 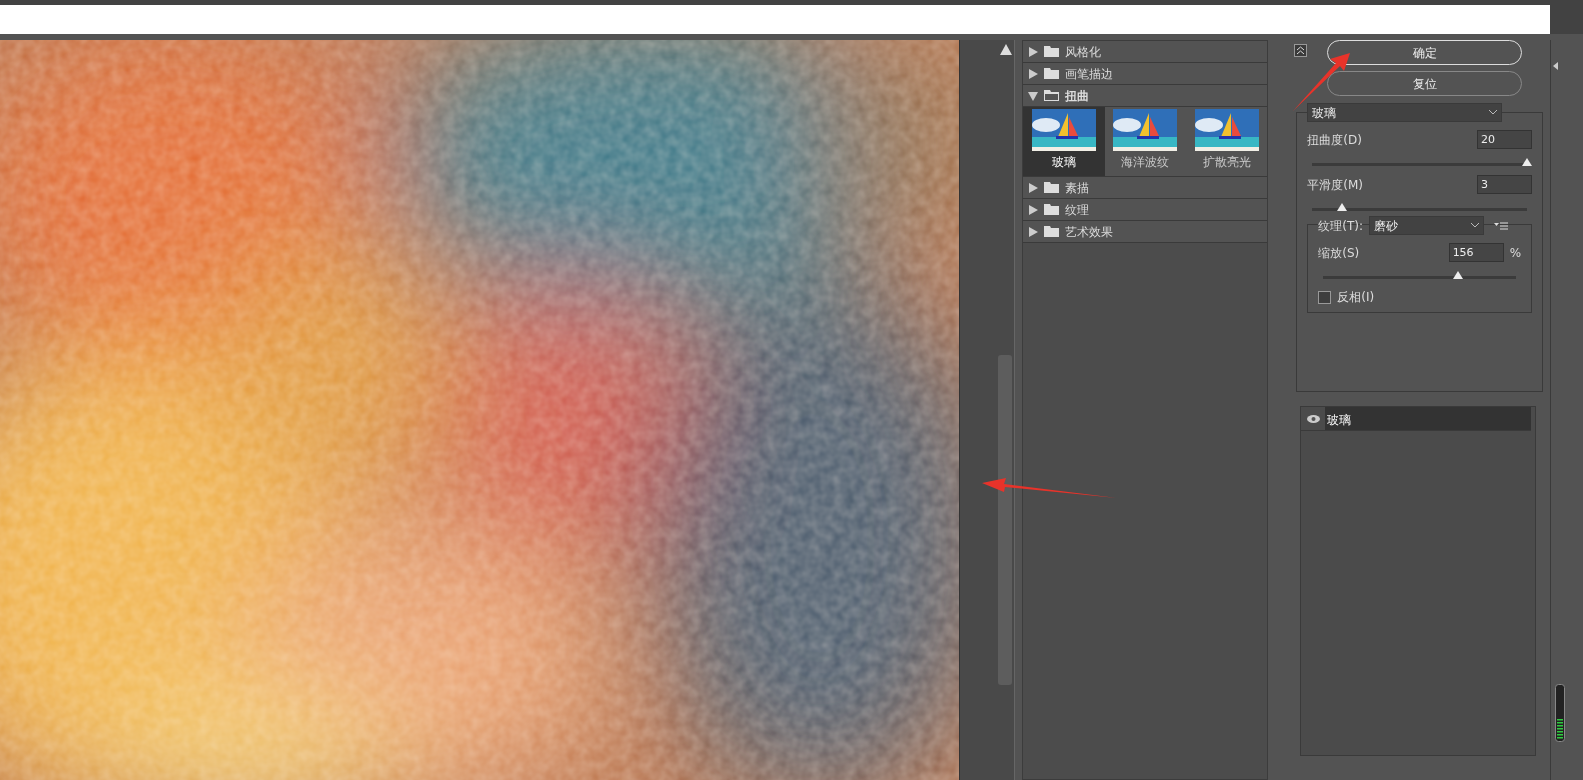 What do you see at coordinates (1077, 210) in the screenshot?
I see `category-label: 纹理` at bounding box center [1077, 210].